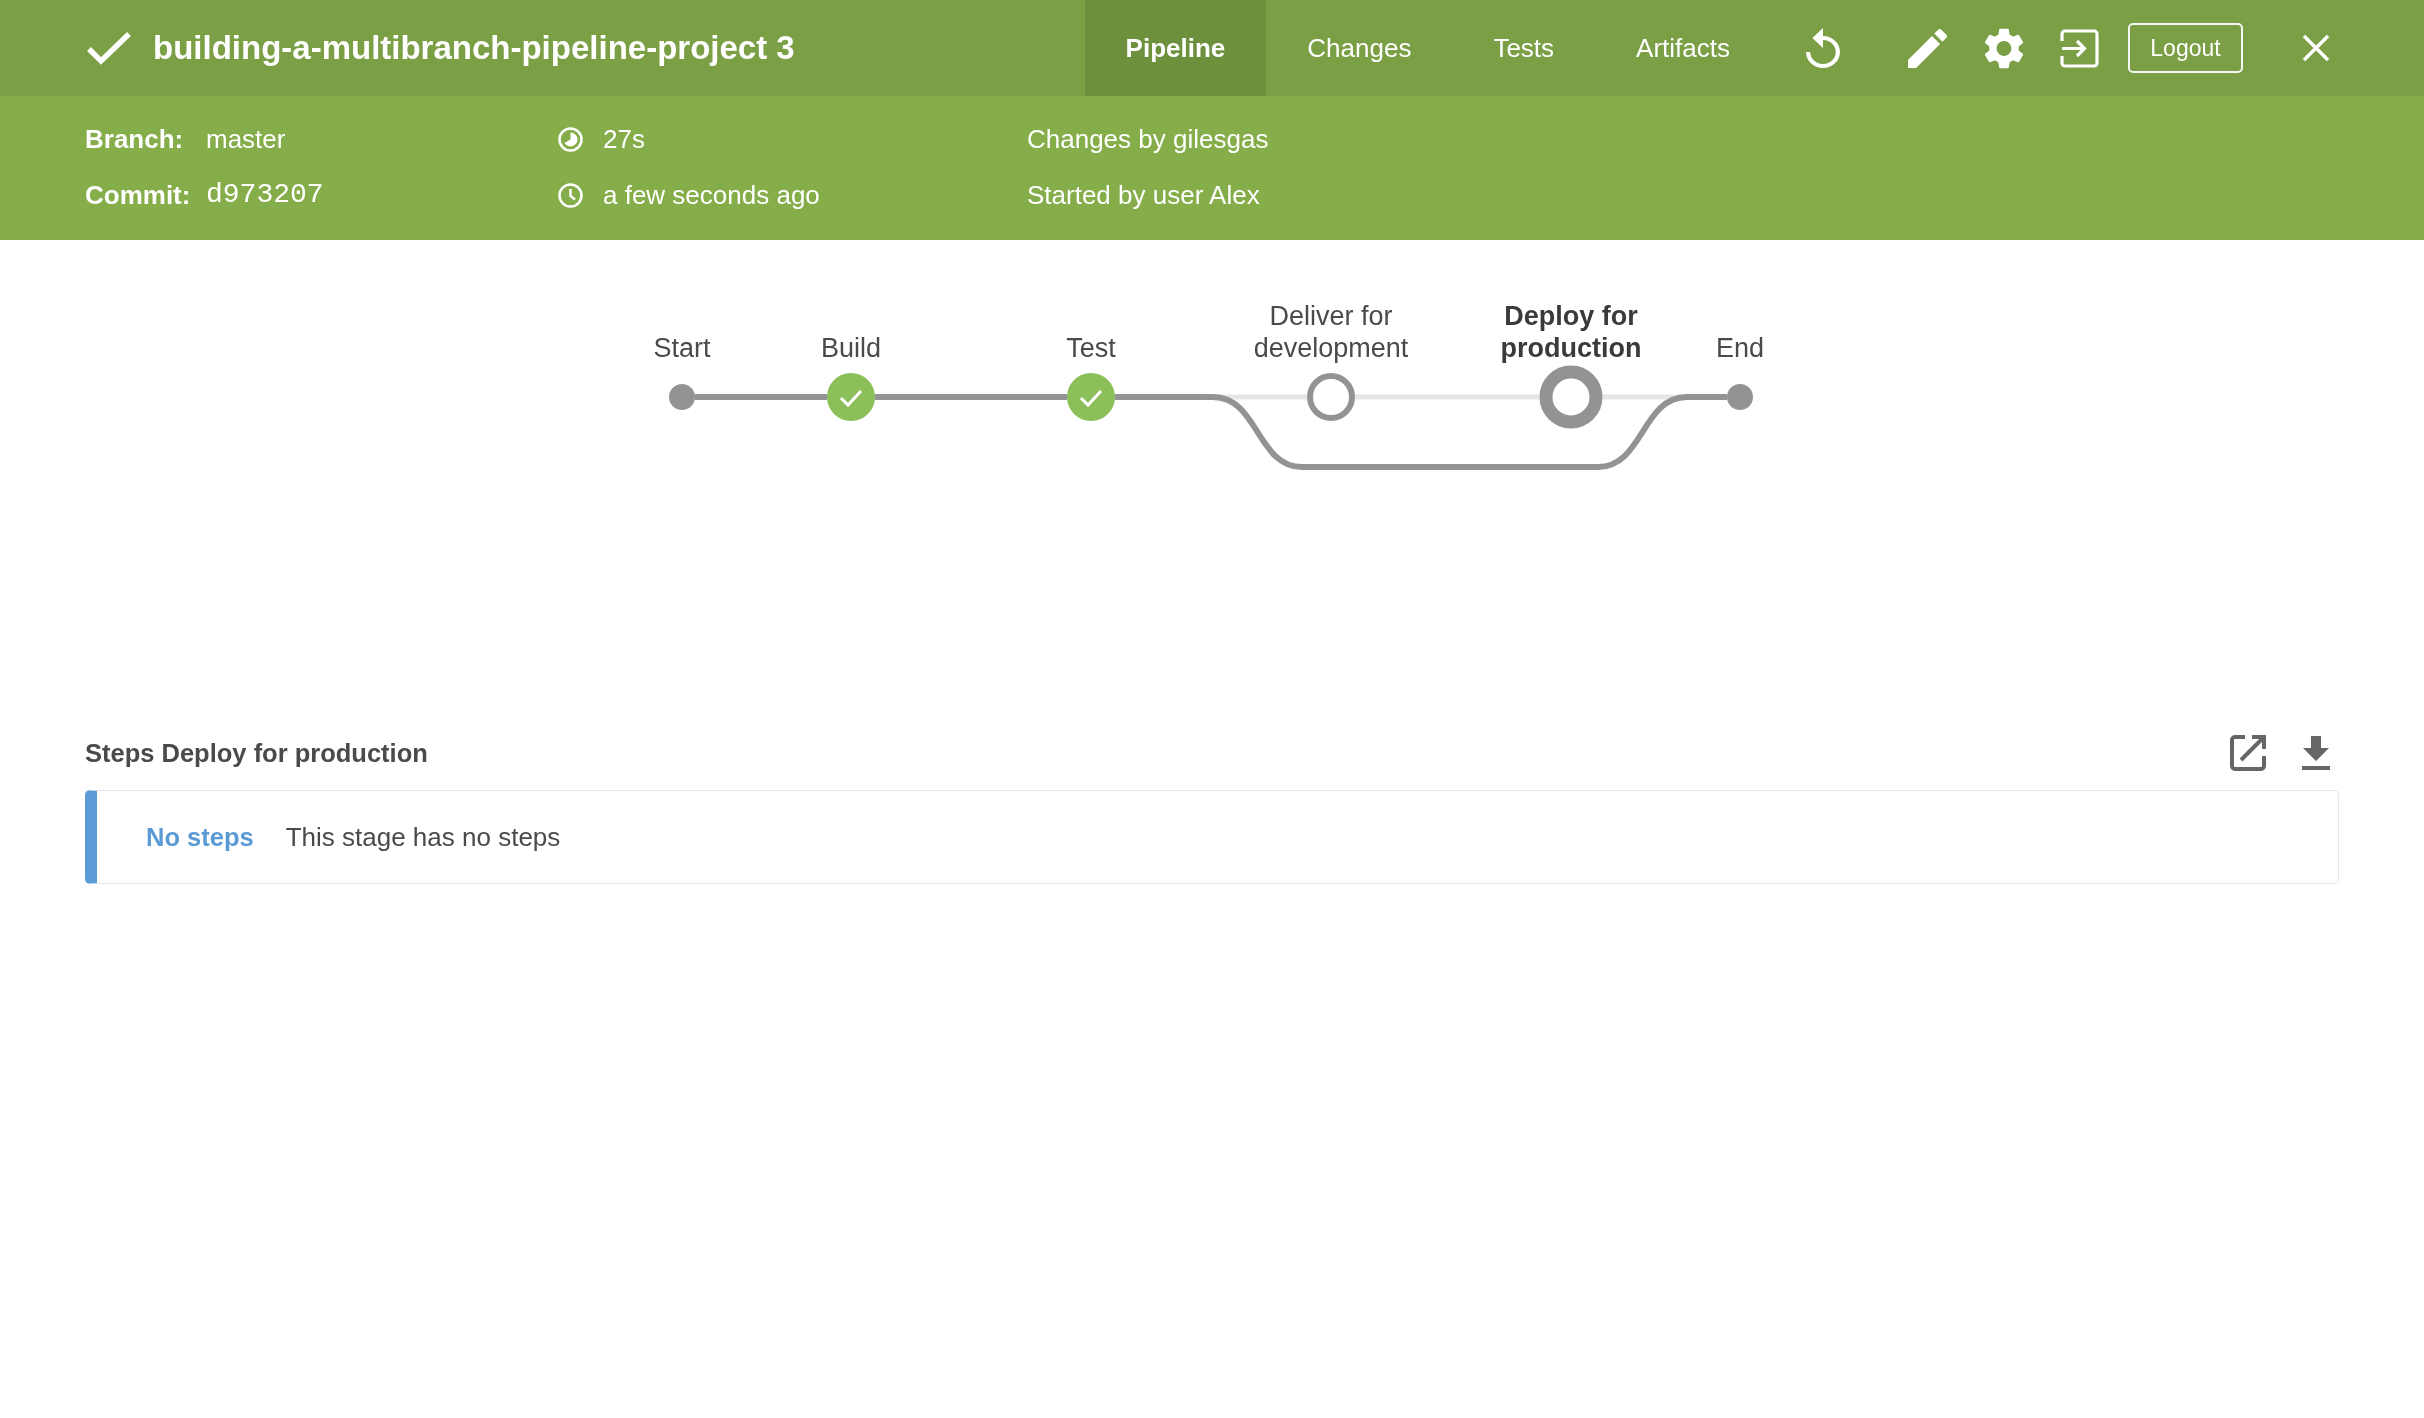 The width and height of the screenshot is (2424, 1418). What do you see at coordinates (200, 837) in the screenshot?
I see `empty-state-label: No steps` at bounding box center [200, 837].